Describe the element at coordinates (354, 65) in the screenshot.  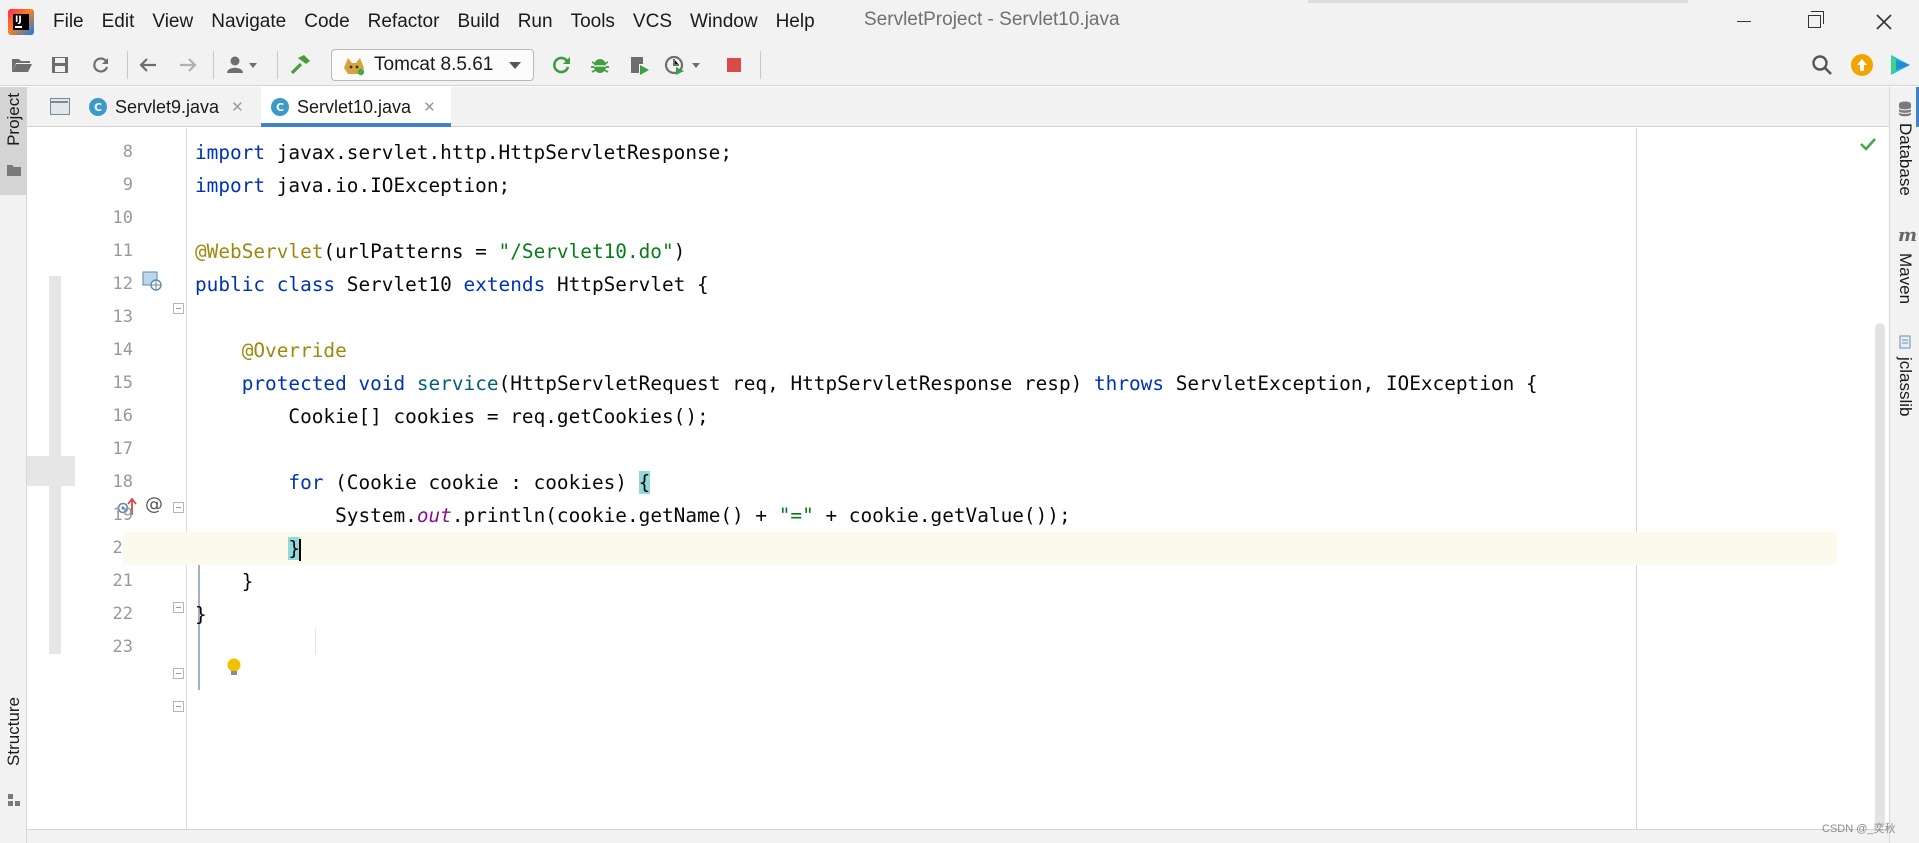
I see `tomcat-icon` at that location.